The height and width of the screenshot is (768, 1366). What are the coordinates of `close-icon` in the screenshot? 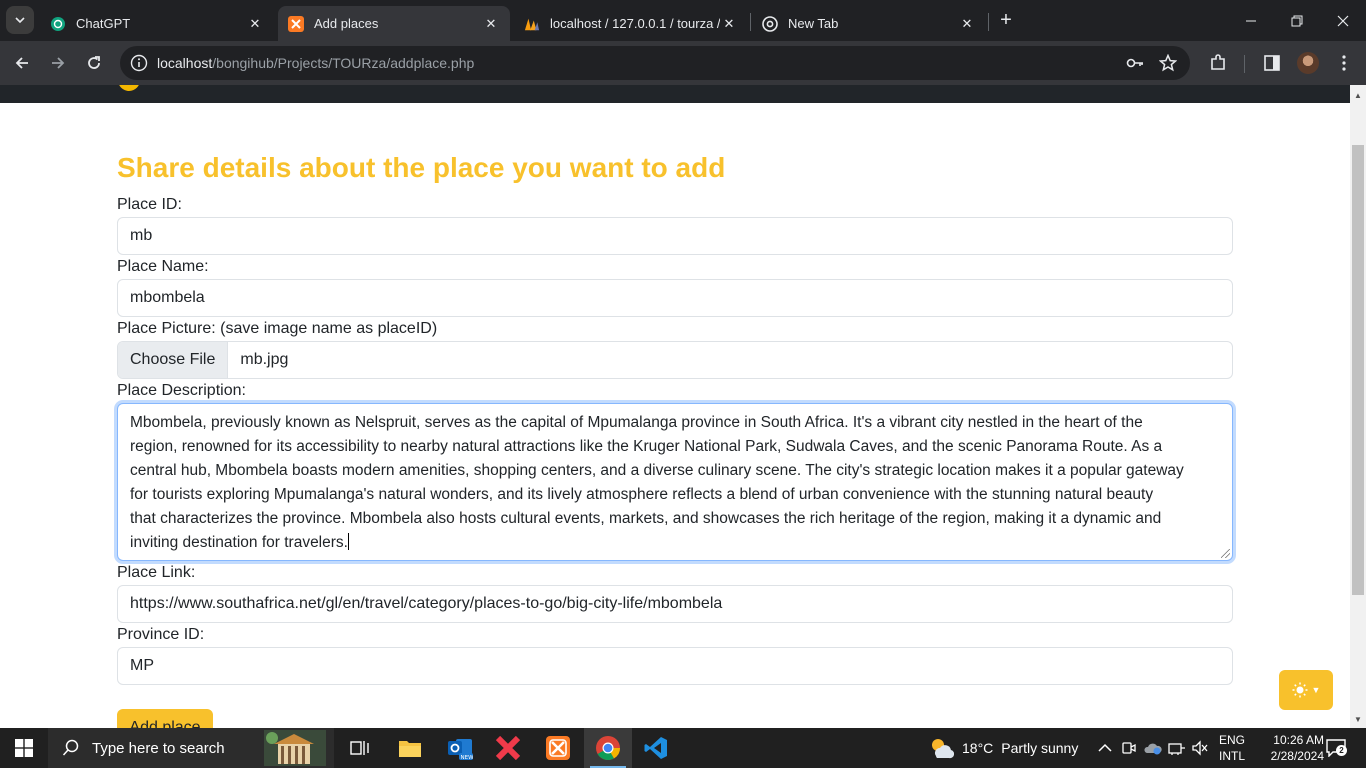 It's located at (1343, 20).